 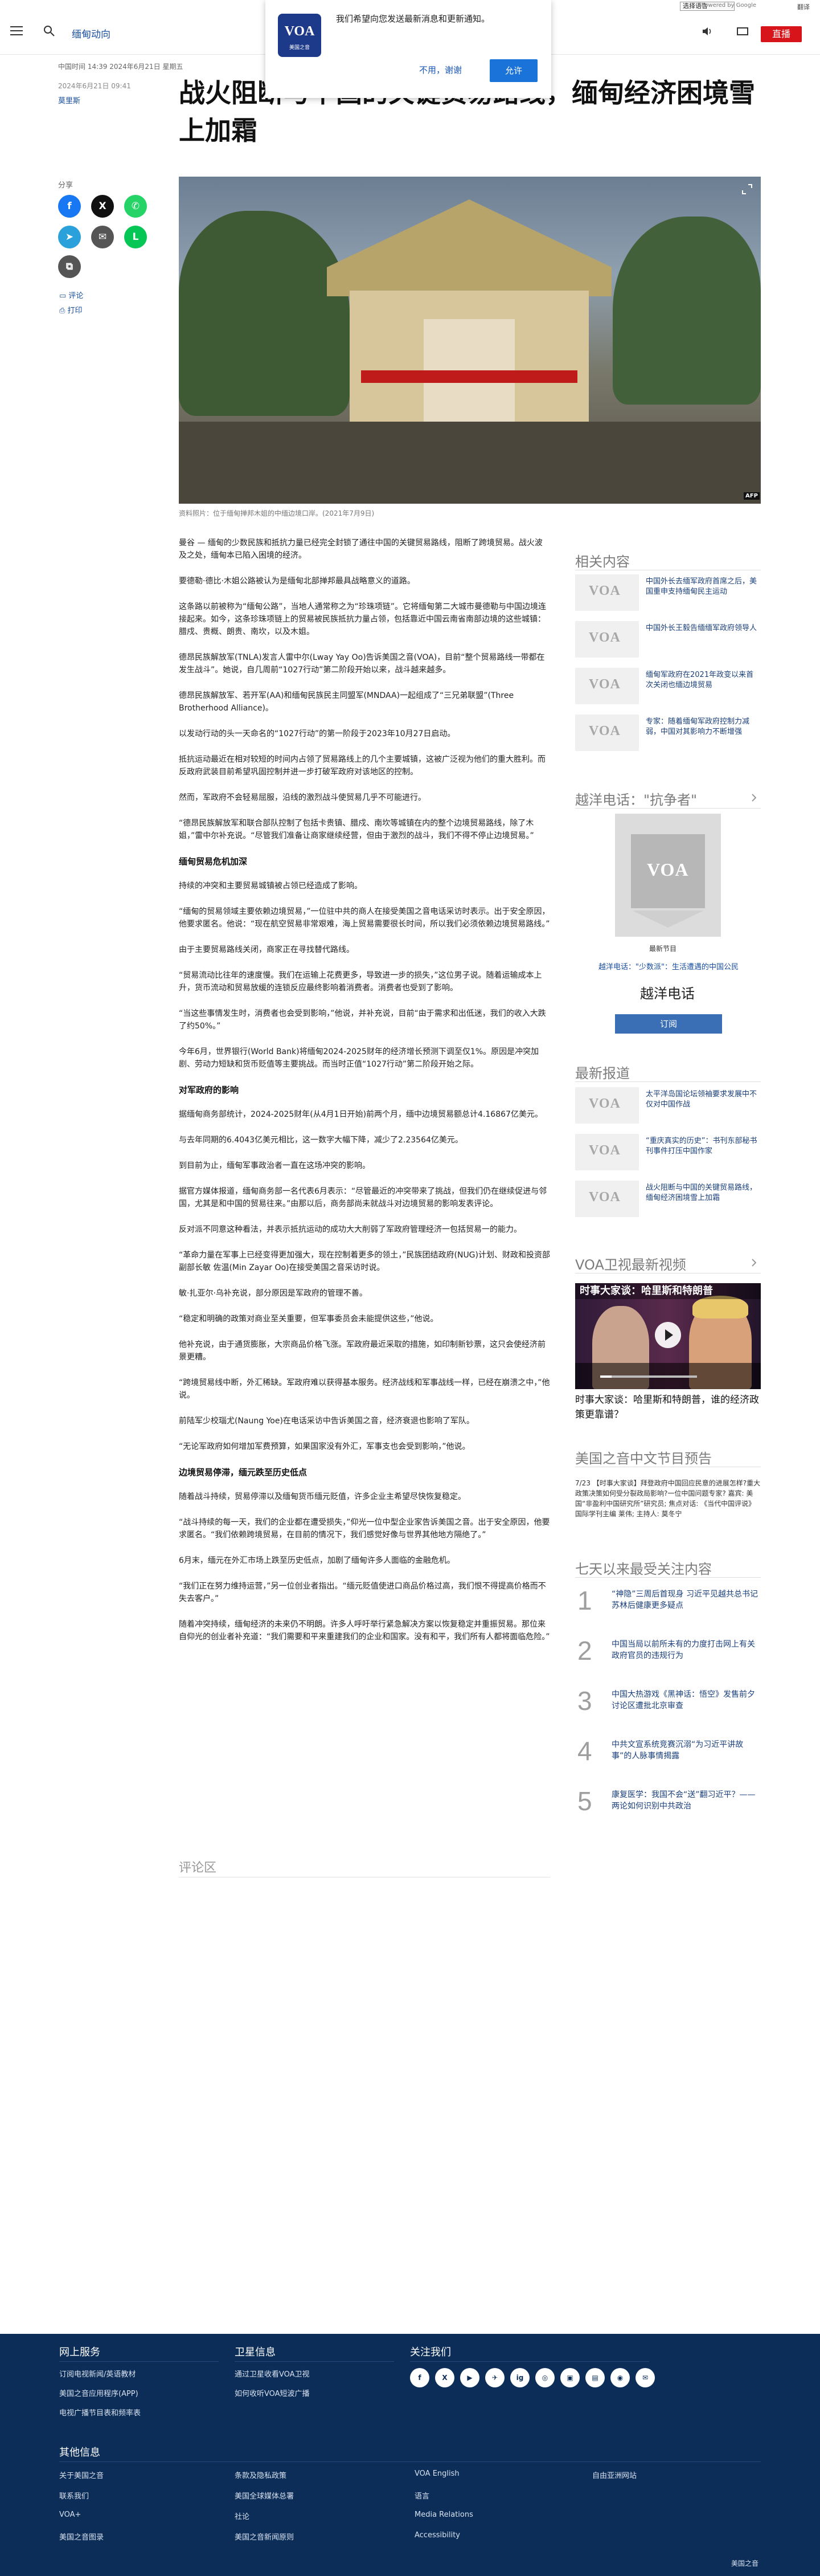 I want to click on tv-icon, so click(x=742, y=31).